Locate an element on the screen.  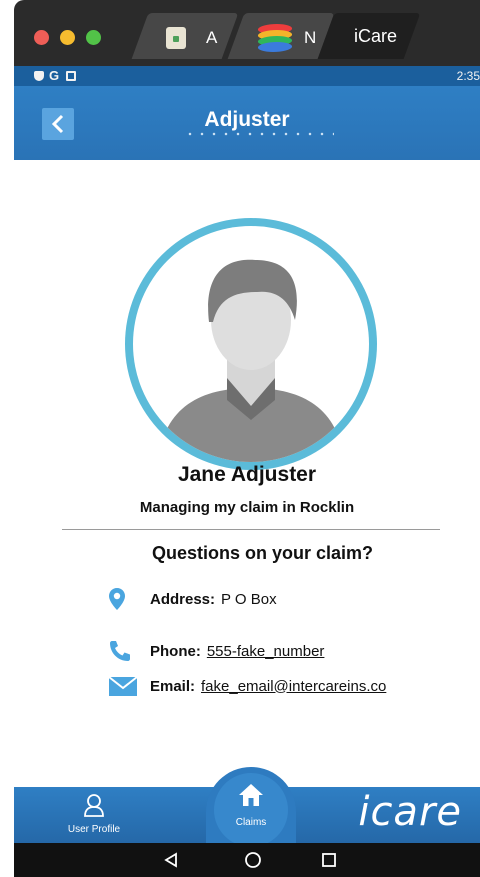
triangle-back-icon is located at coordinates (170, 860).